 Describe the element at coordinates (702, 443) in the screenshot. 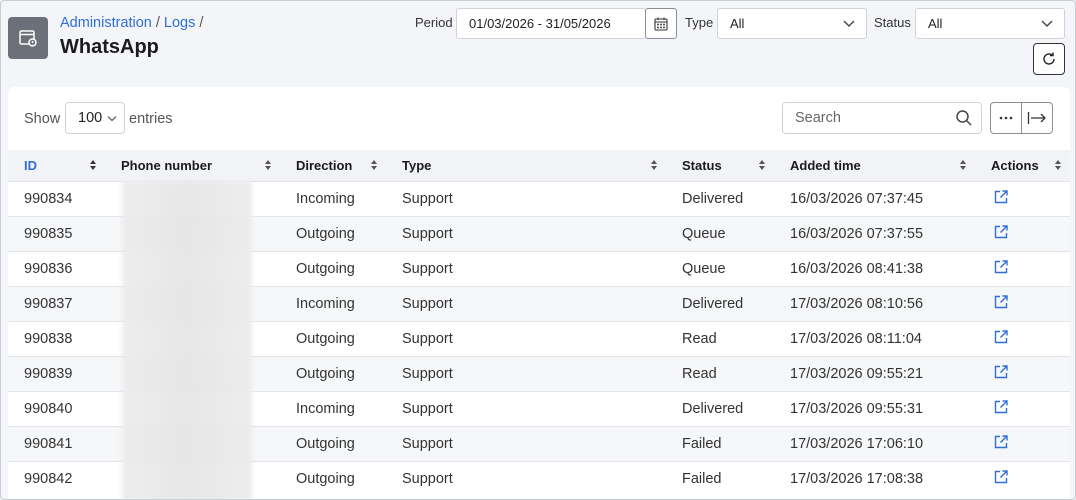

I see `cell-status: Failed` at that location.